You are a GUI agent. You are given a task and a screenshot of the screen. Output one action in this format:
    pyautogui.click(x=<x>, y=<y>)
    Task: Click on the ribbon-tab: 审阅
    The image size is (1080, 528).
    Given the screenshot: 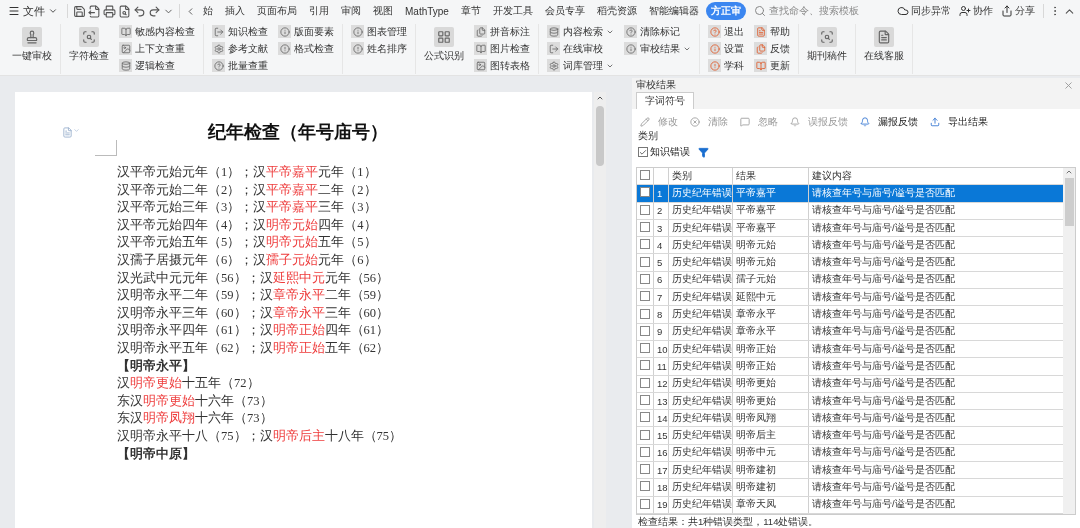 What is the action you would take?
    pyautogui.click(x=351, y=11)
    